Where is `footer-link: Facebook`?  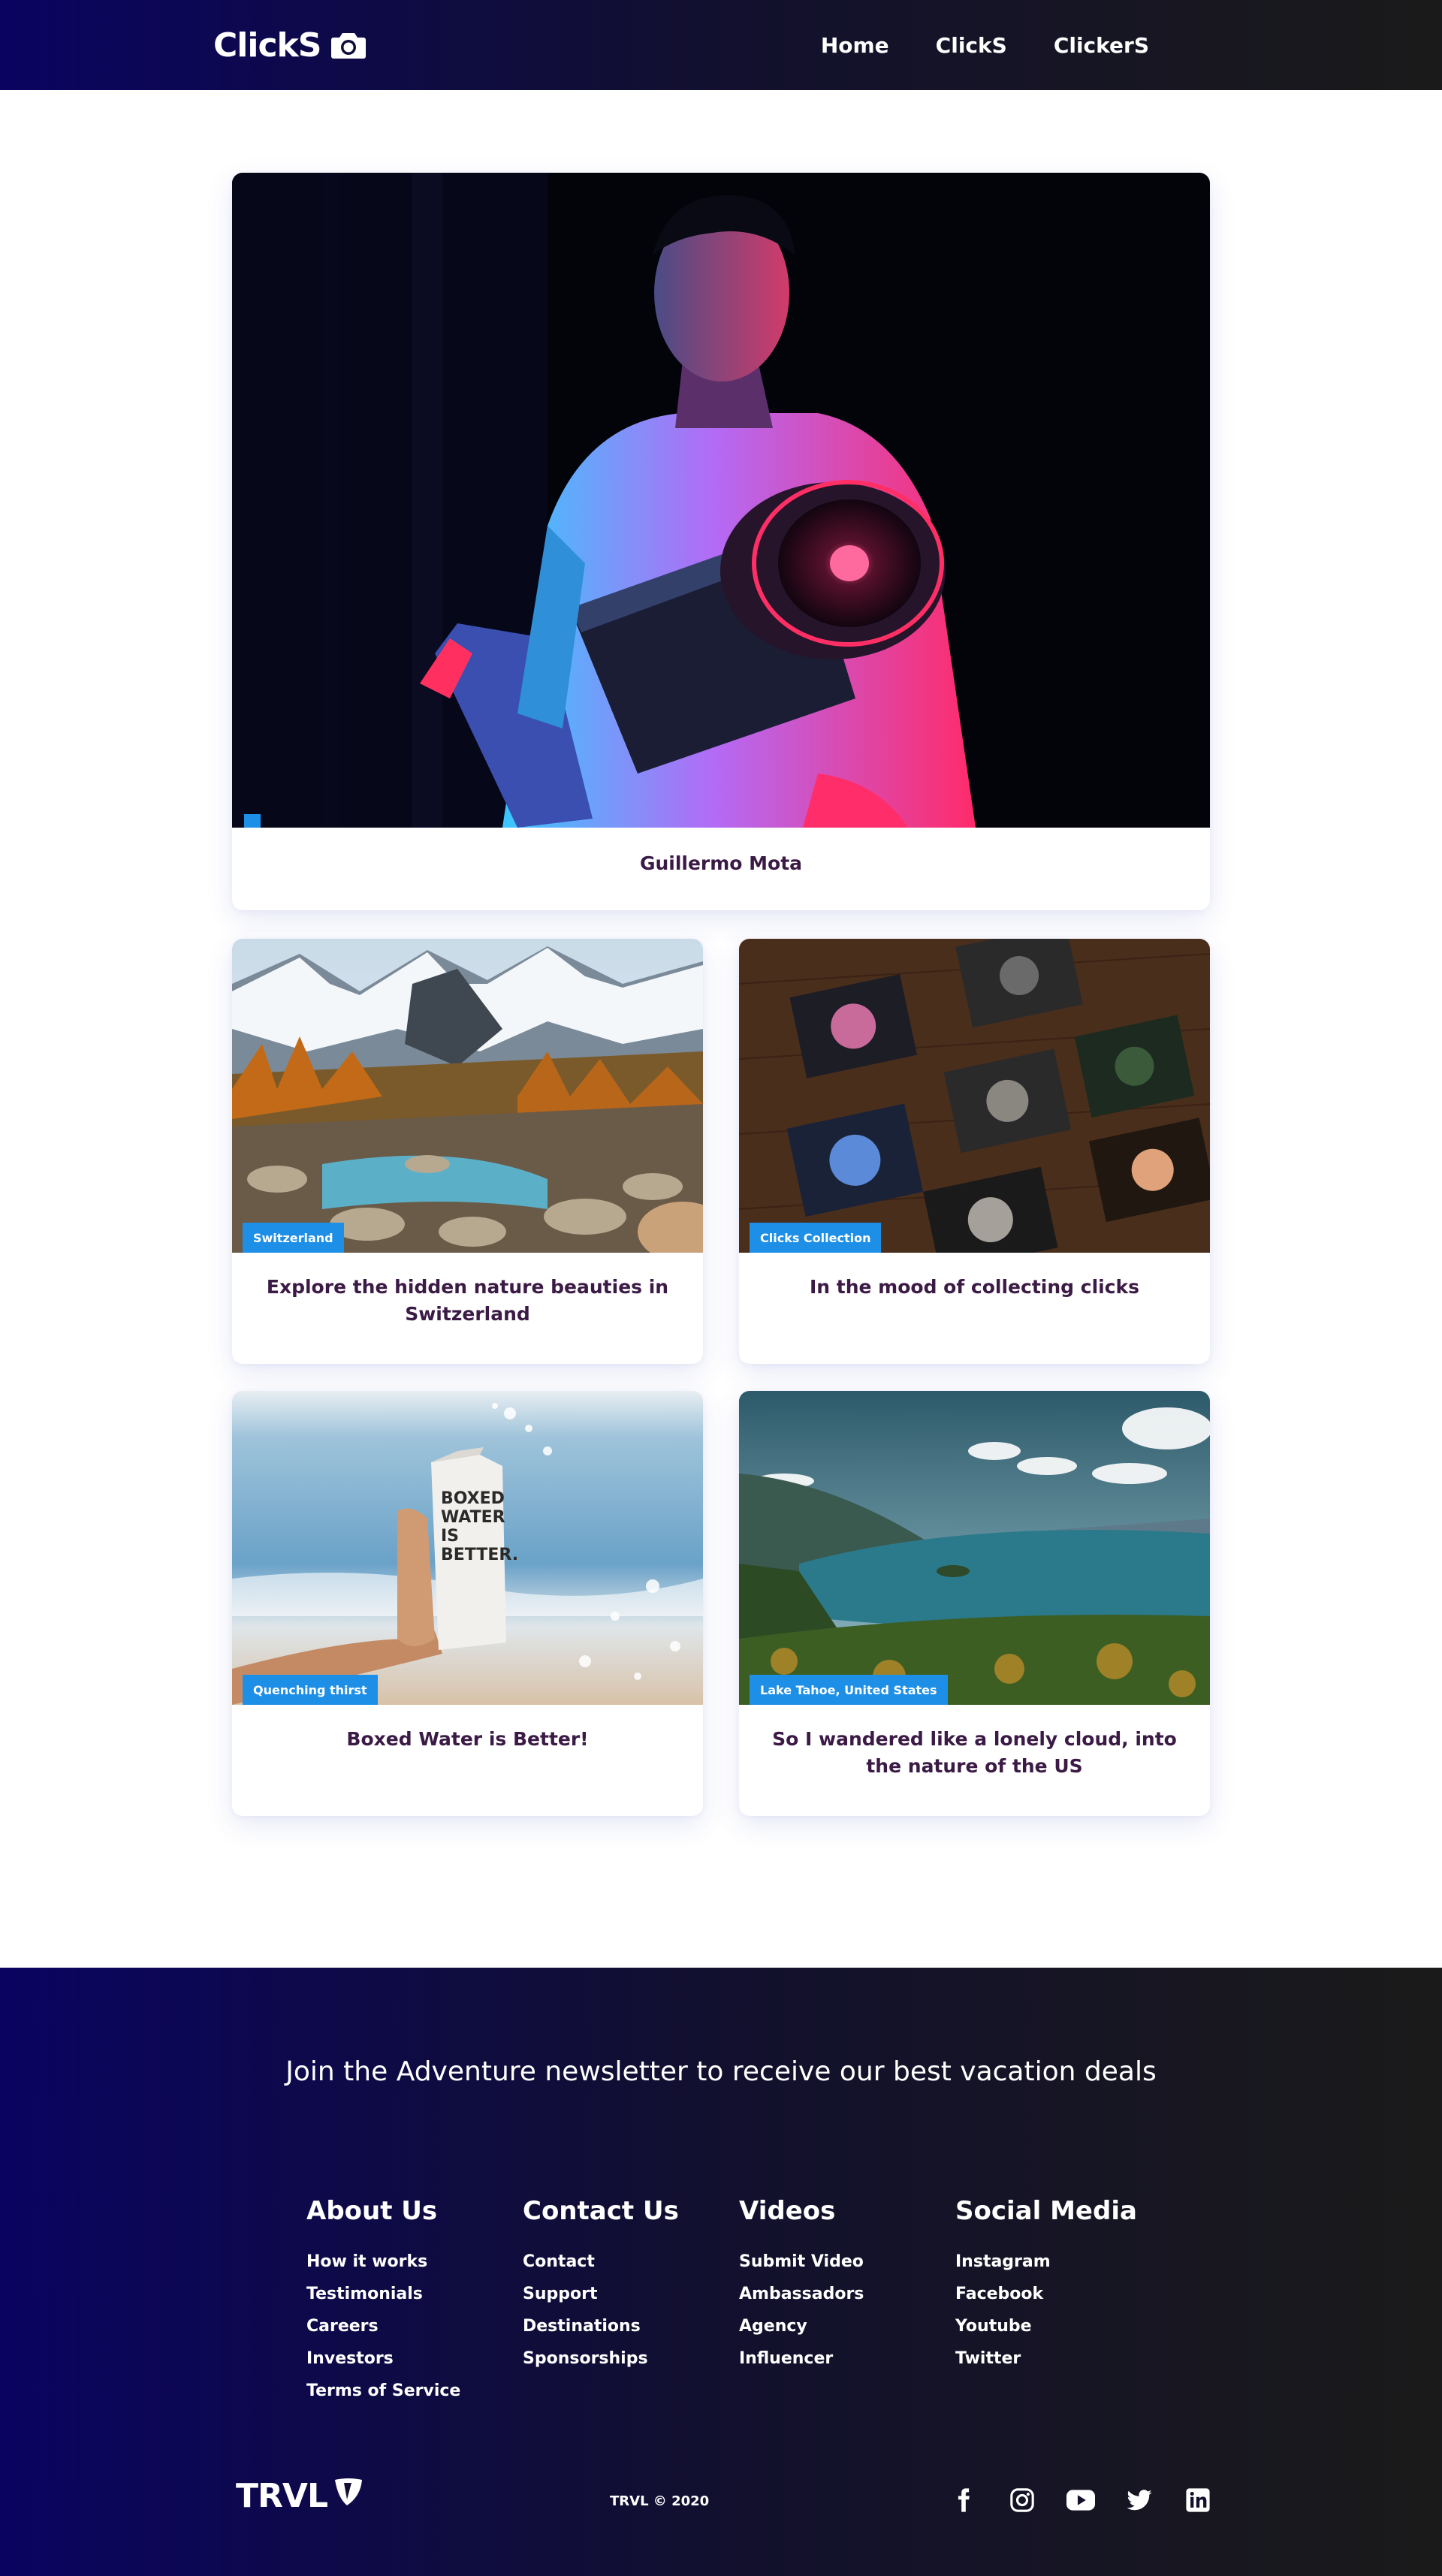 footer-link: Facebook is located at coordinates (1053, 2294).